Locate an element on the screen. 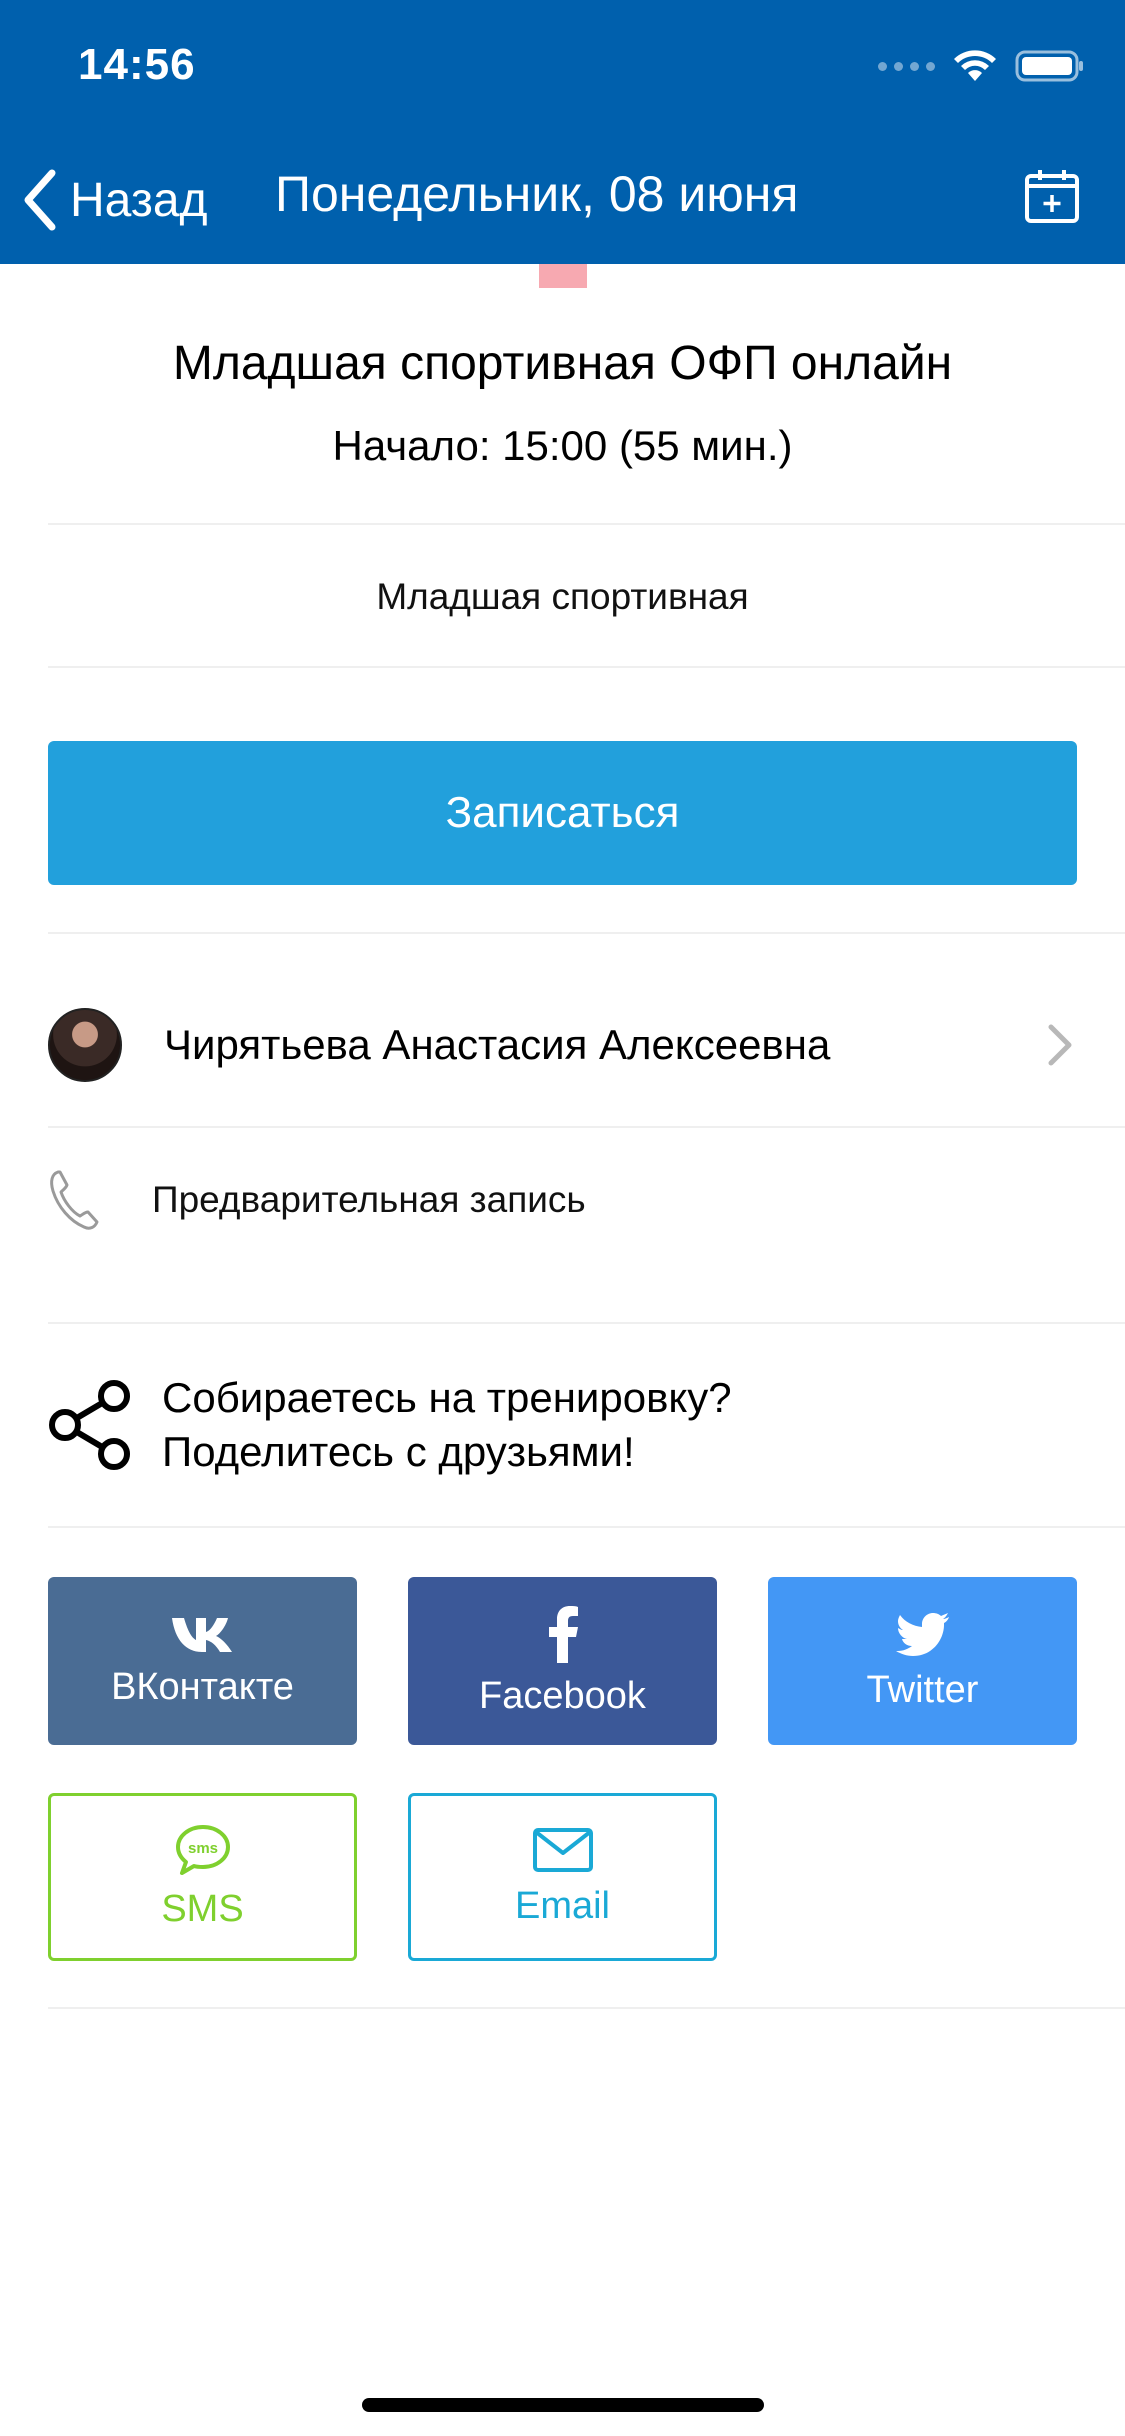 Image resolution: width=1125 pixels, height=2436 pixels. back-button: Назад is located at coordinates (115, 200).